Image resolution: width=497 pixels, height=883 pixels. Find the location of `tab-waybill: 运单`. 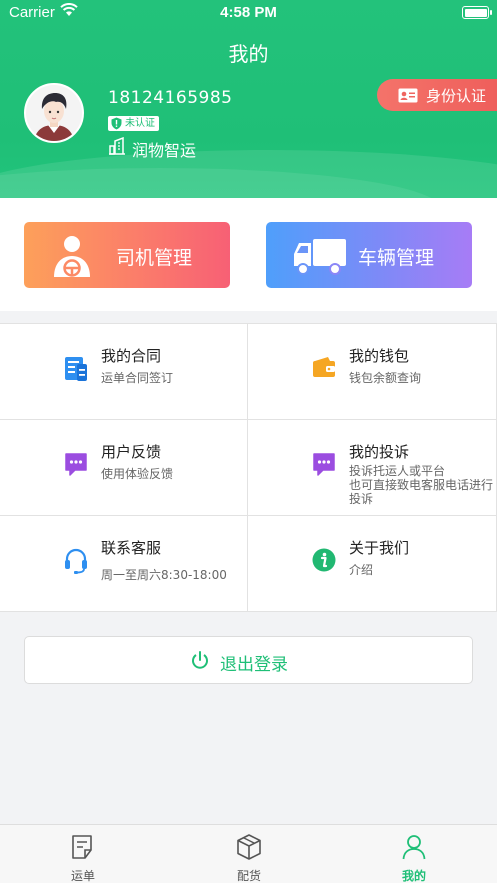

tab-waybill: 运单 is located at coordinates (83, 854).